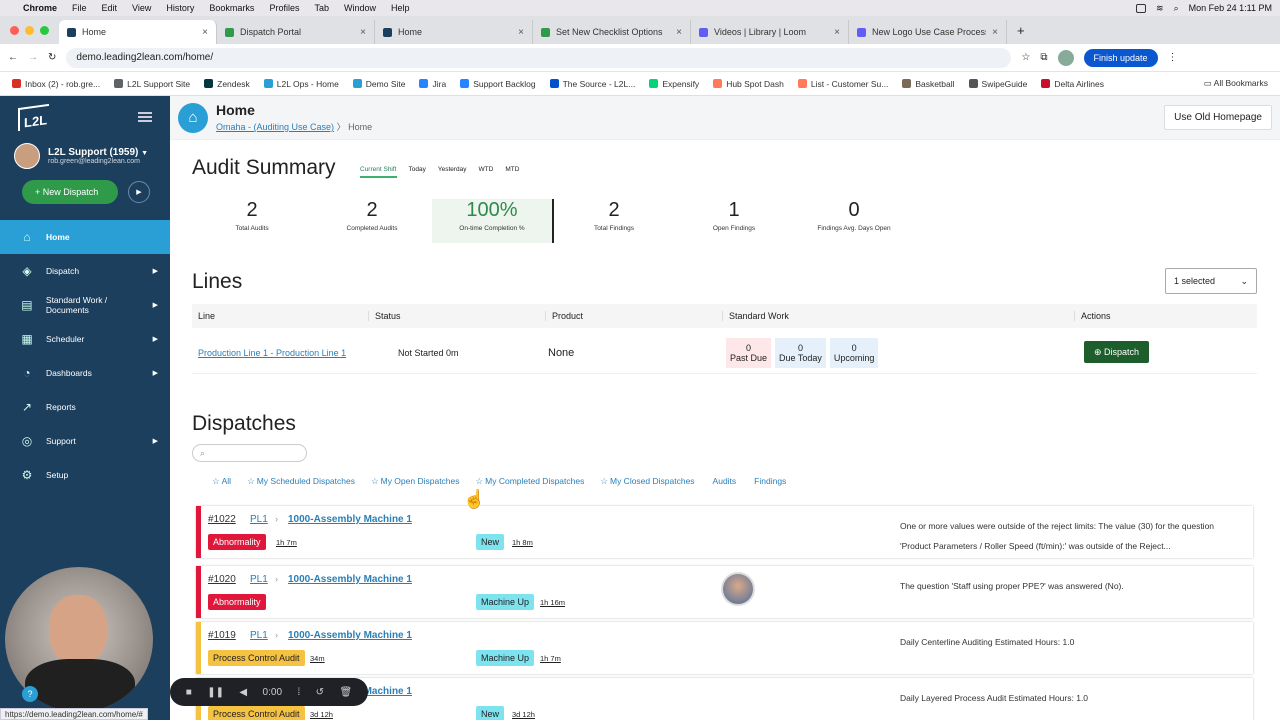  What do you see at coordinates (85, 237) in the screenshot?
I see `sidebar-item-home: ⌂ Home` at bounding box center [85, 237].